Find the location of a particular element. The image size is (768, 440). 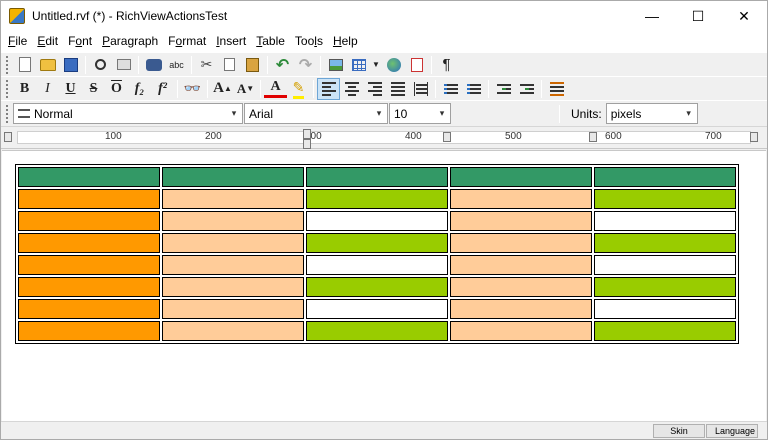

horizontal-ruler: 100 200 300 400 500 600 700 is located at coordinates (384, 138).